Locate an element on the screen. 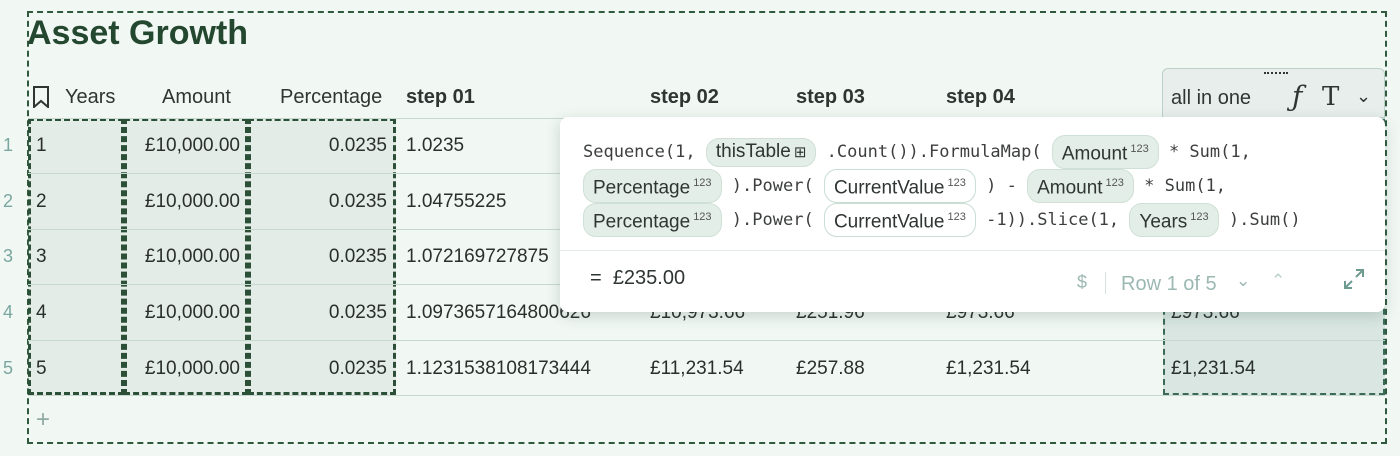 Image resolution: width=1400 pixels, height=456 pixels. column-header-percentage: Percentage is located at coordinates (331, 97).